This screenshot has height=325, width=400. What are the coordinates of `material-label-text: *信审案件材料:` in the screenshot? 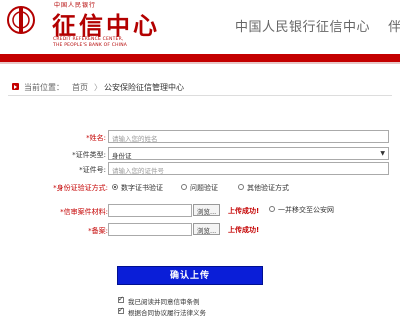 It's located at (84, 212).